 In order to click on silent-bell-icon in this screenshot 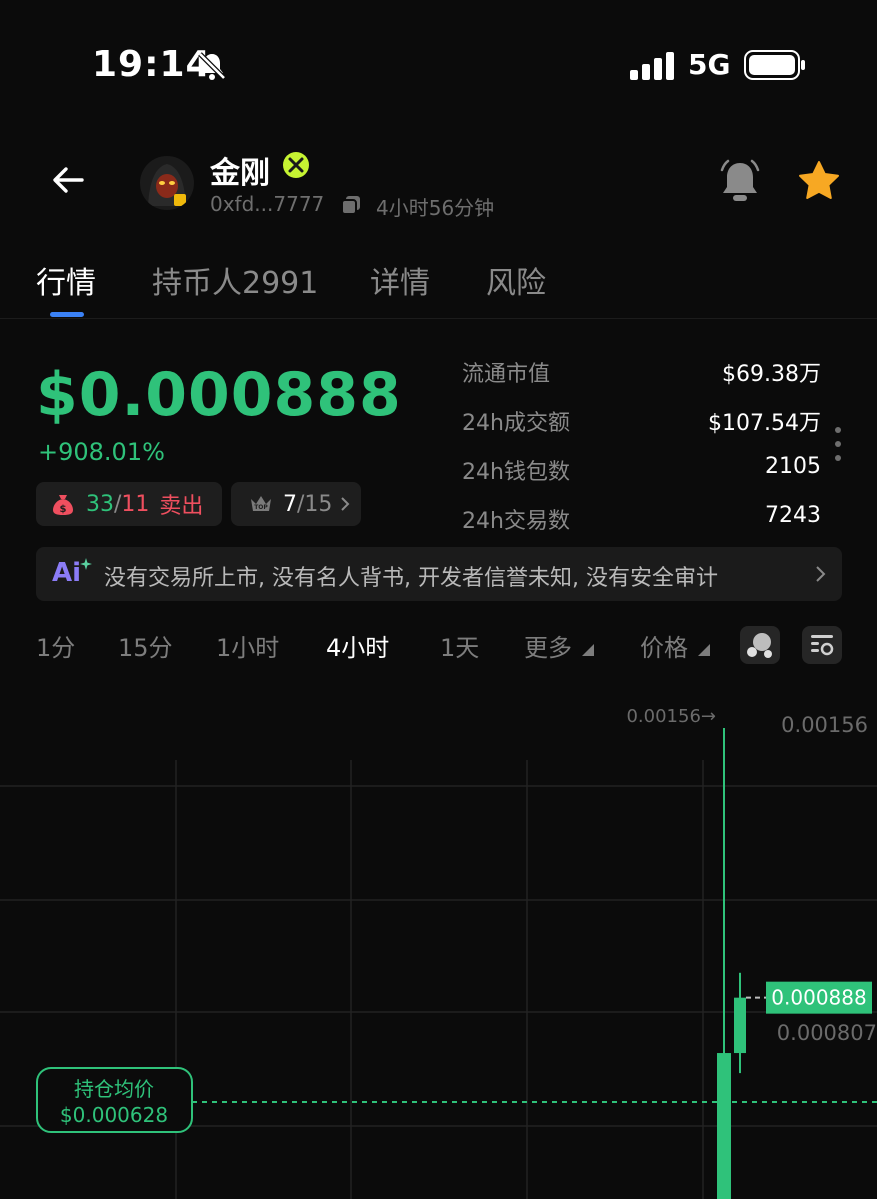, I will do `click(212, 66)`.